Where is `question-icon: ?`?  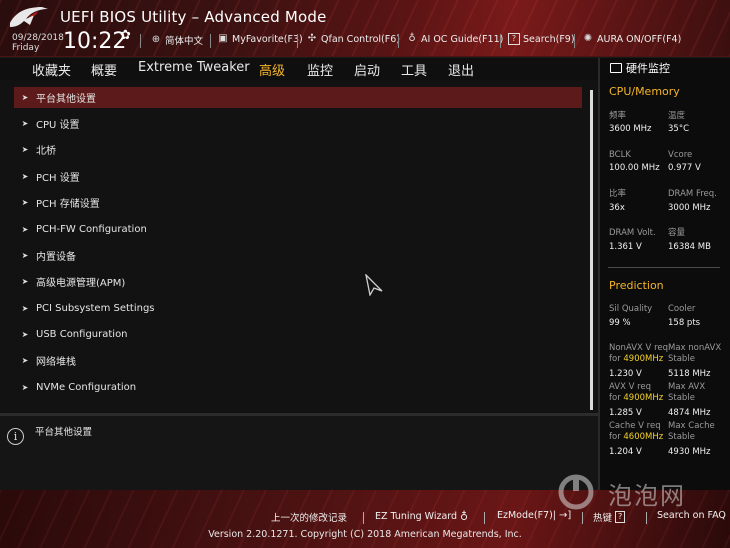 question-icon: ? is located at coordinates (620, 517).